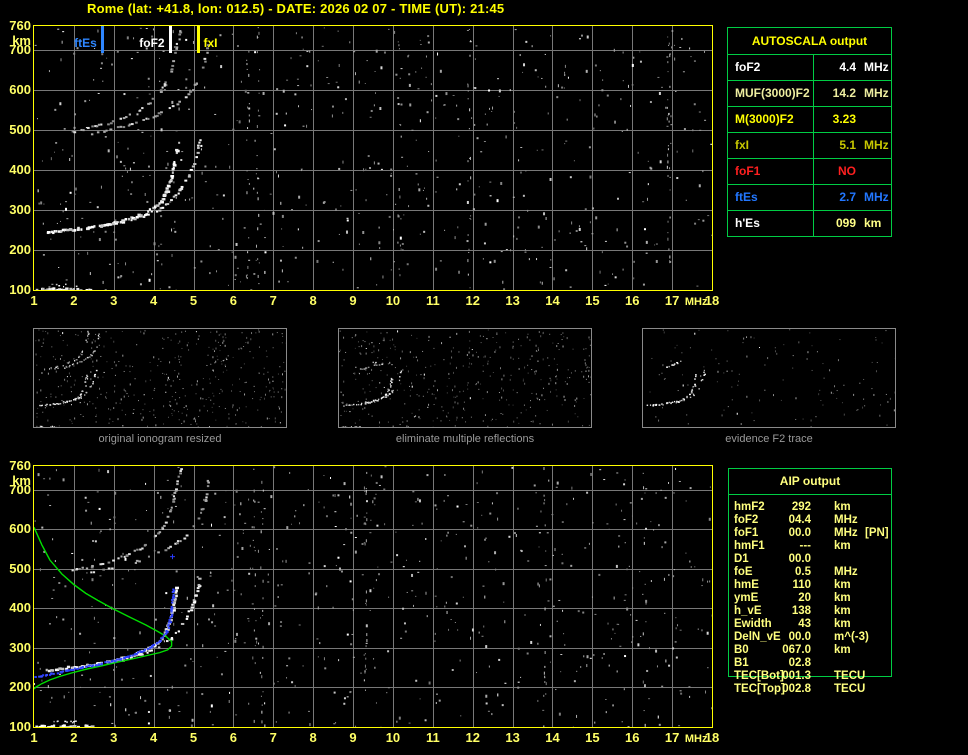 Image resolution: width=968 pixels, height=755 pixels. Describe the element at coordinates (472, 737) in the screenshot. I see `x-axis-tick-label: 12` at that location.